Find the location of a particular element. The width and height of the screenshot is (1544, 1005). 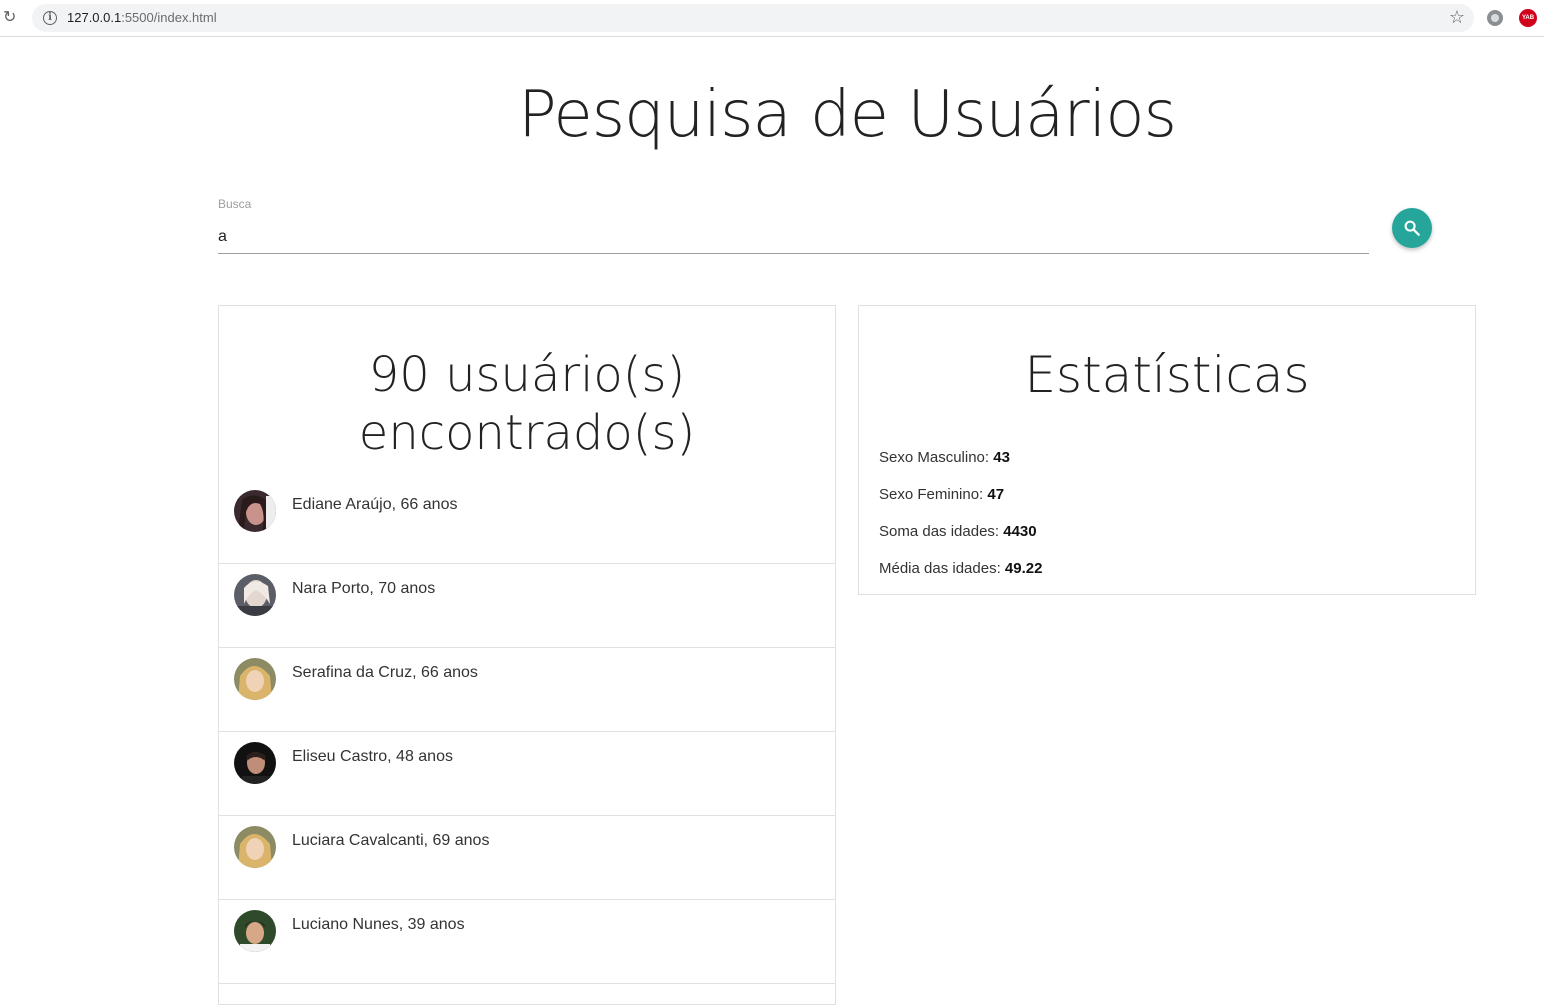

url-host: 127.0.0.1 is located at coordinates (94, 17).